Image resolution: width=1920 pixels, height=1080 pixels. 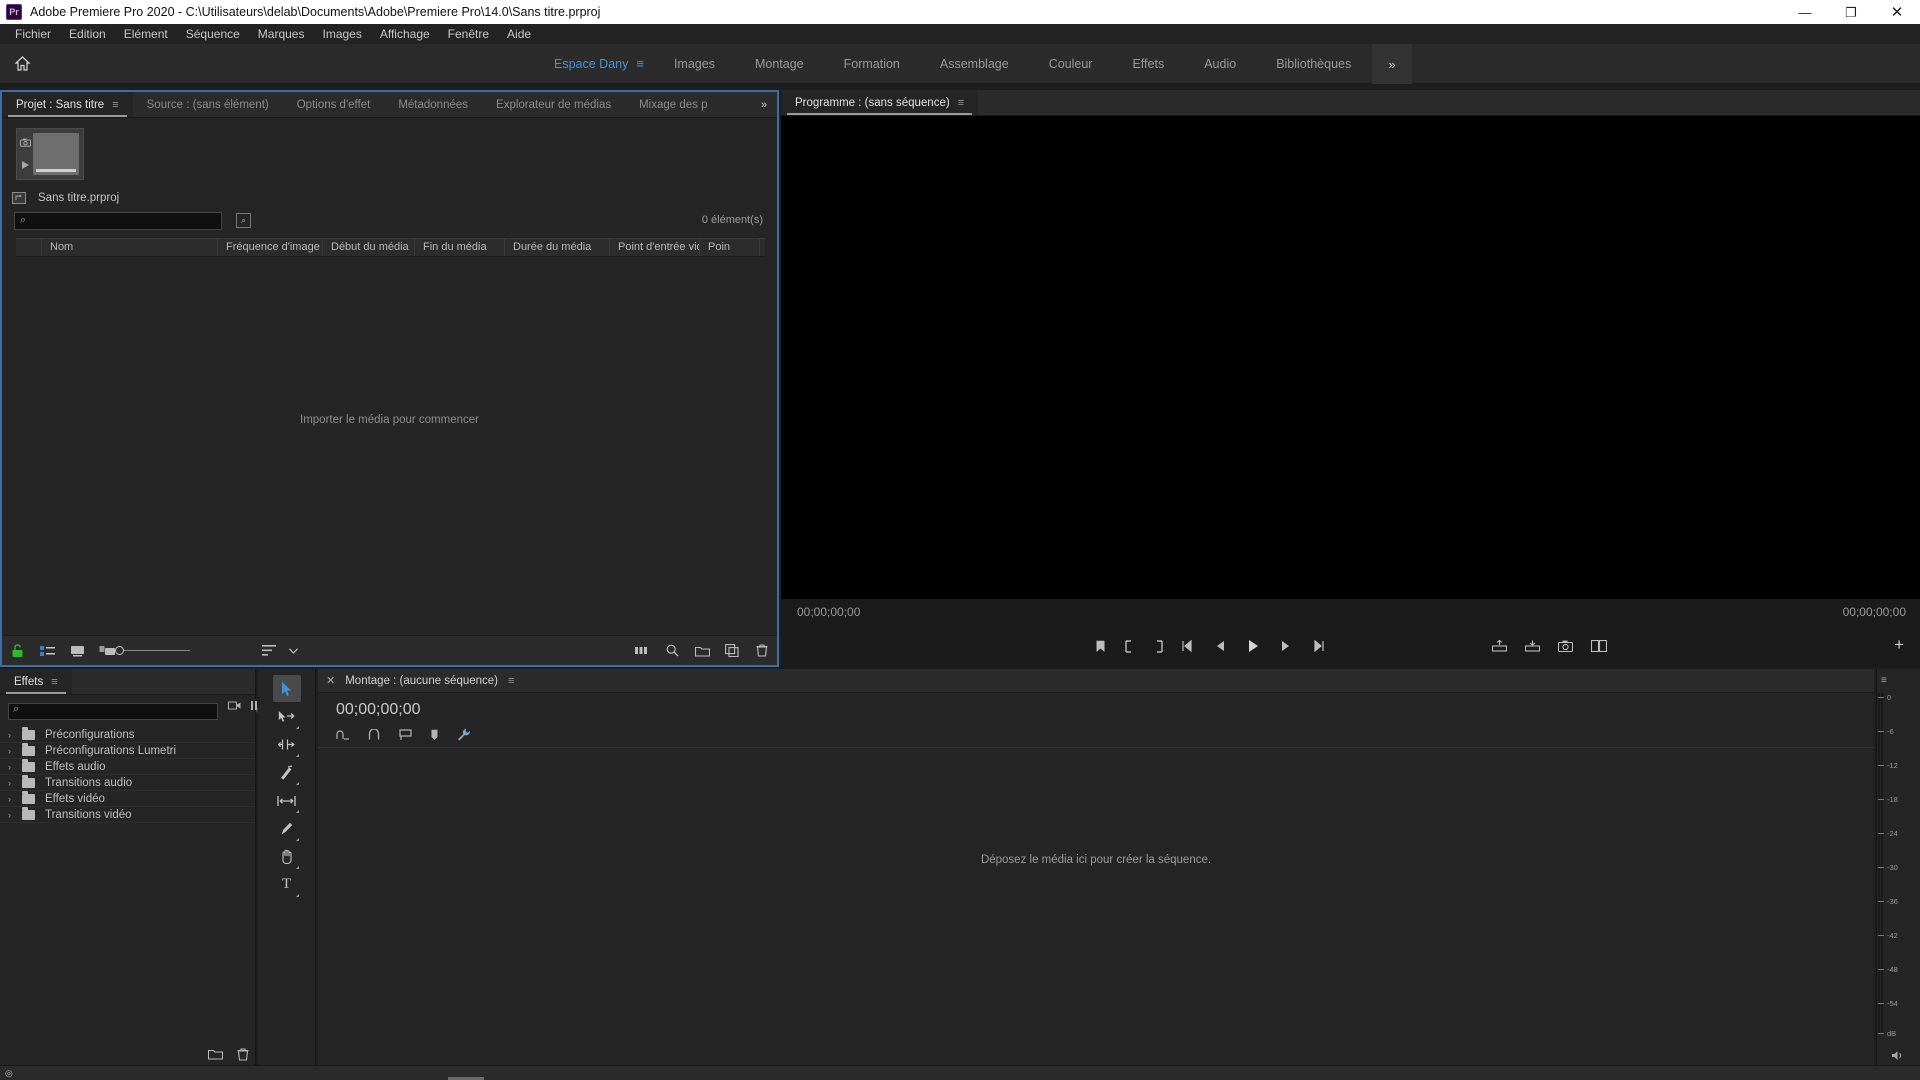 What do you see at coordinates (762, 651) in the screenshot?
I see `delete-icon` at bounding box center [762, 651].